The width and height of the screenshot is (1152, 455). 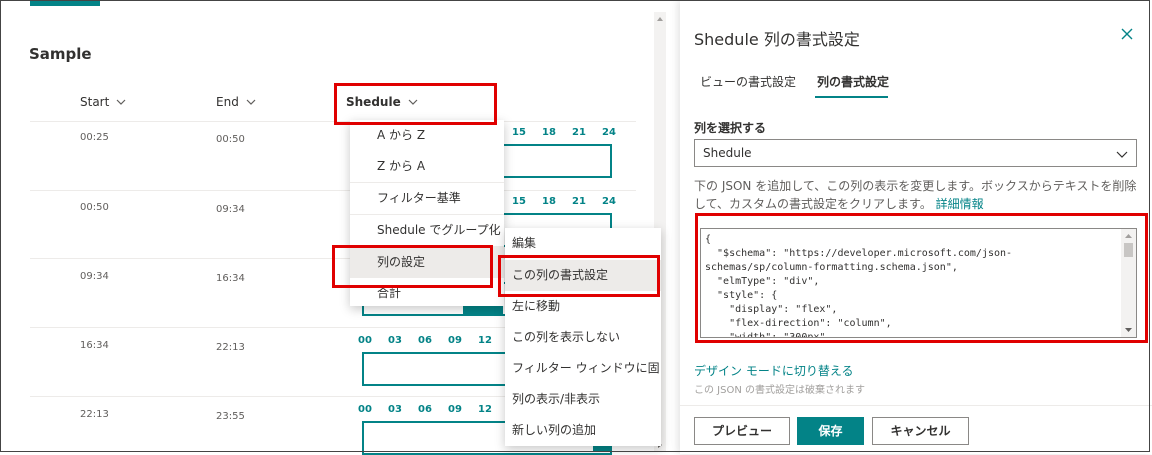 What do you see at coordinates (60, 54) in the screenshot?
I see `list-title: Sample` at bounding box center [60, 54].